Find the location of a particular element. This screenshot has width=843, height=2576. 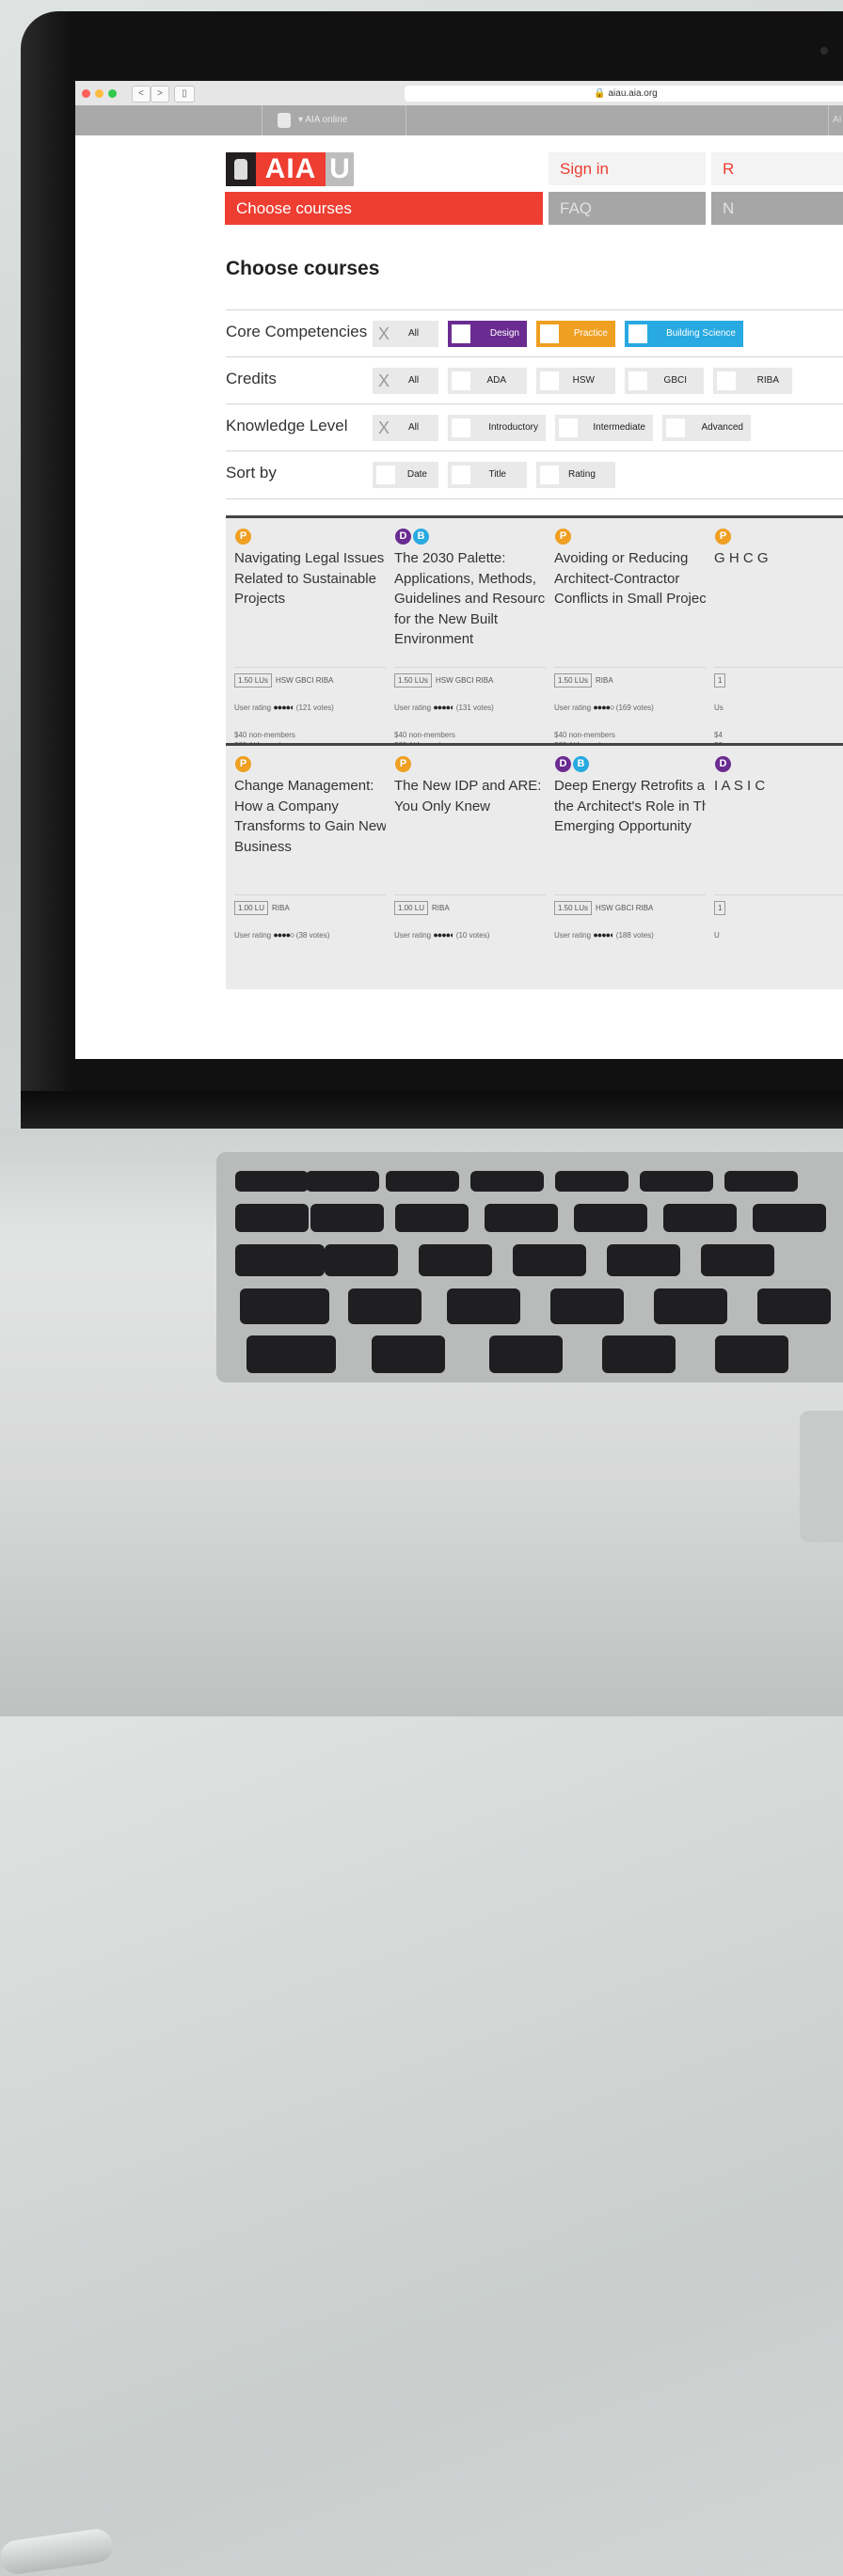

credit-types: HSW GBCI RIBA is located at coordinates (305, 680).